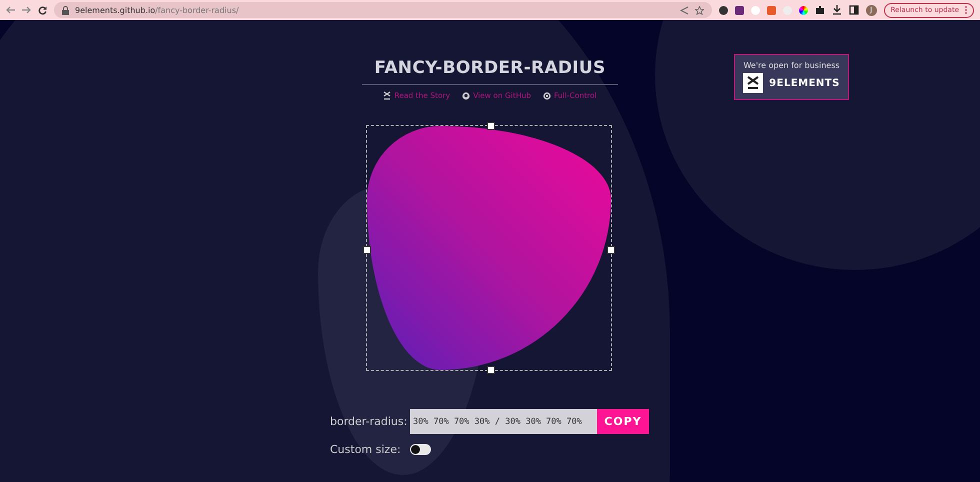 The image size is (980, 482). What do you see at coordinates (369, 421) in the screenshot?
I see `border-radius-label: border-radius:` at bounding box center [369, 421].